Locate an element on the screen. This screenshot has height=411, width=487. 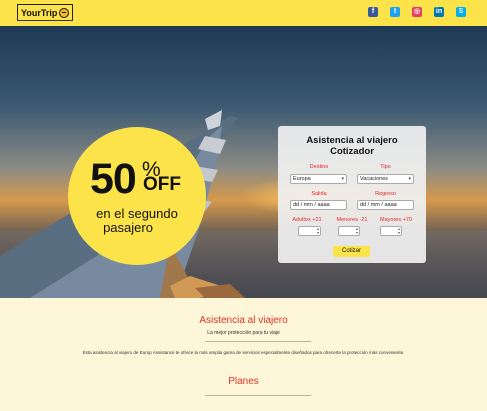
salida-value: dd / mm / aaaa is located at coordinates (311, 205).